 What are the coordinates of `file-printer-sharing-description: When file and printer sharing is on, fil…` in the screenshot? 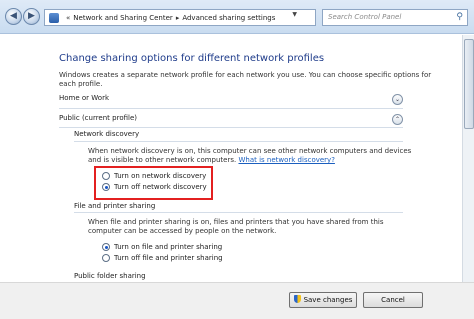 It's located at (236, 226).